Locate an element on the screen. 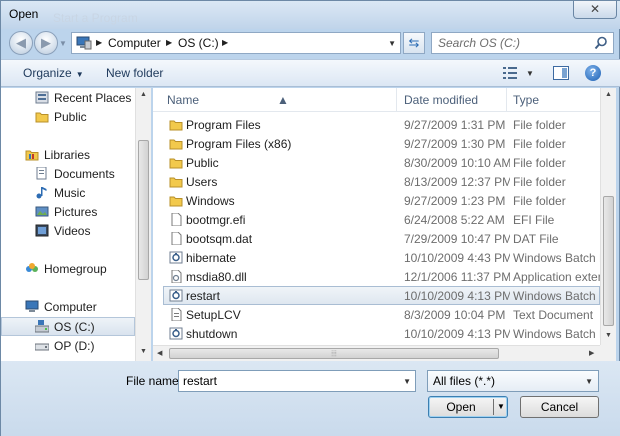 This screenshot has width=620, height=436. horizontal-scroll-thumb: ⦙⦙⦙ is located at coordinates (334, 353).